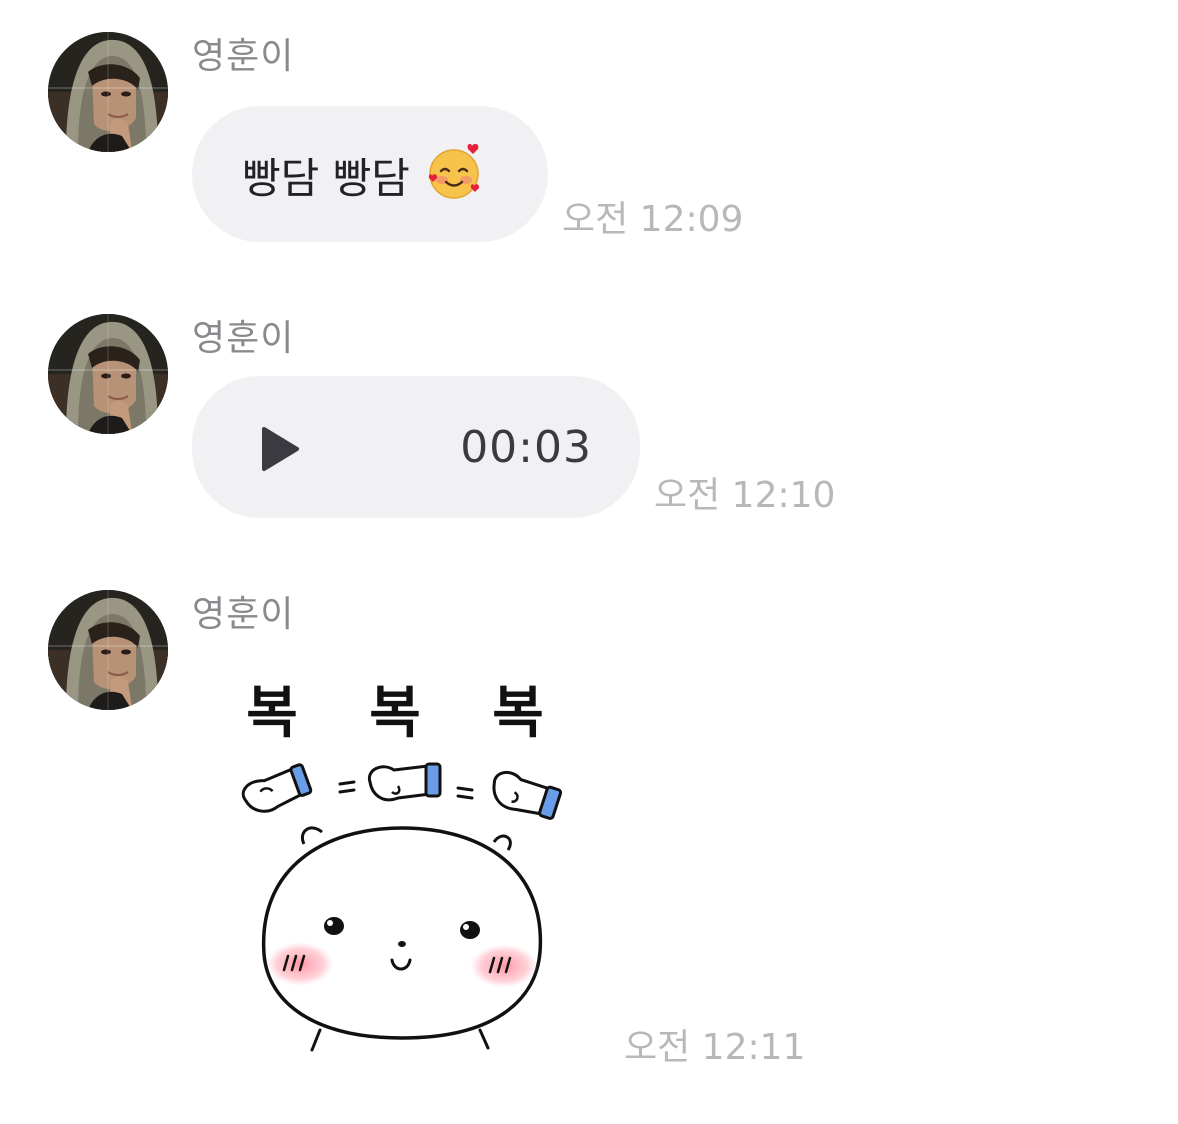 The image size is (1178, 1124). What do you see at coordinates (416, 447) in the screenshot?
I see `voice-message-bubble: 00:03` at bounding box center [416, 447].